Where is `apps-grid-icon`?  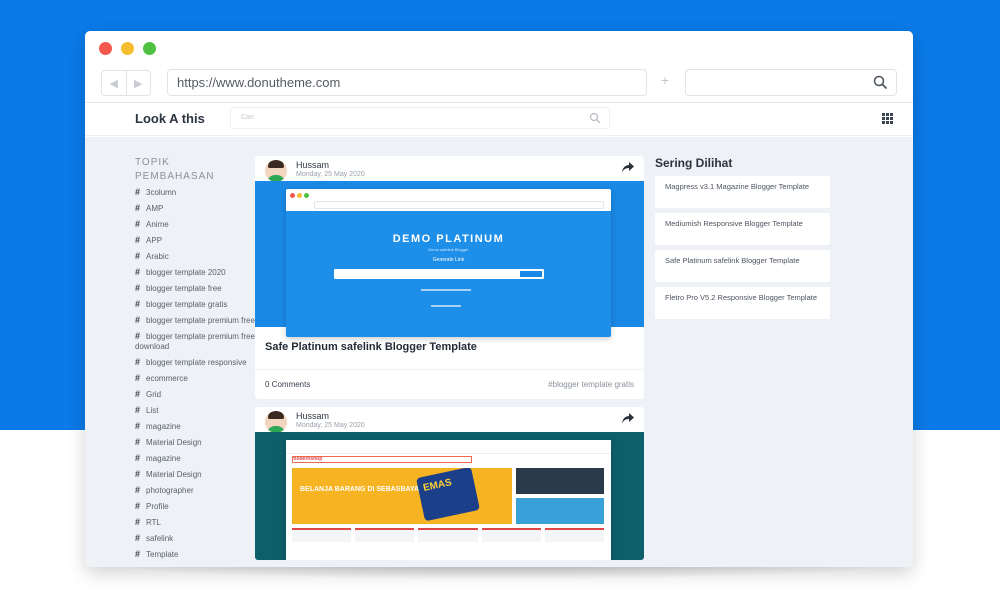
apps-grid-icon is located at coordinates (887, 118).